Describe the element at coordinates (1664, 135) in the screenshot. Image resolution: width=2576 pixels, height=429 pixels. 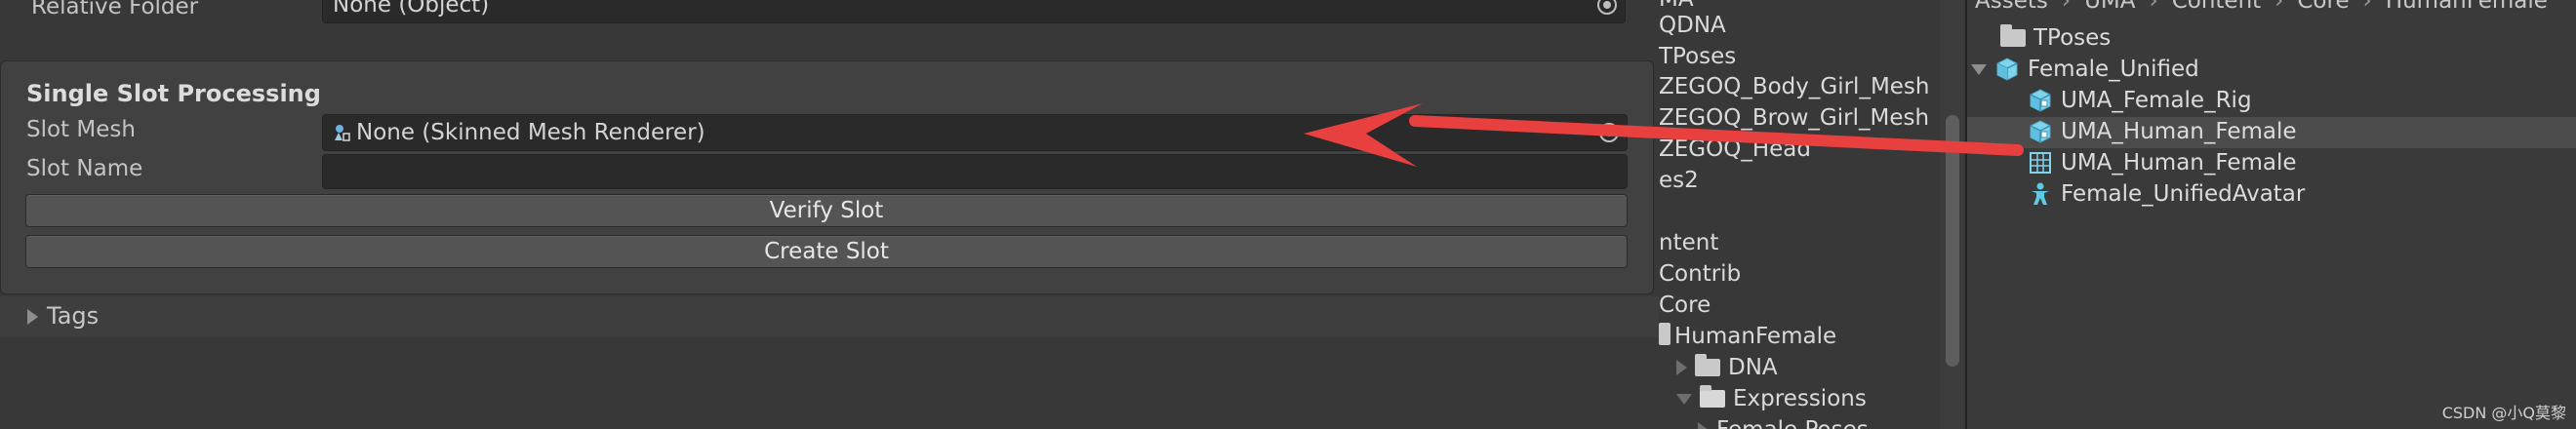
I see `red-annotation-arrow` at that location.